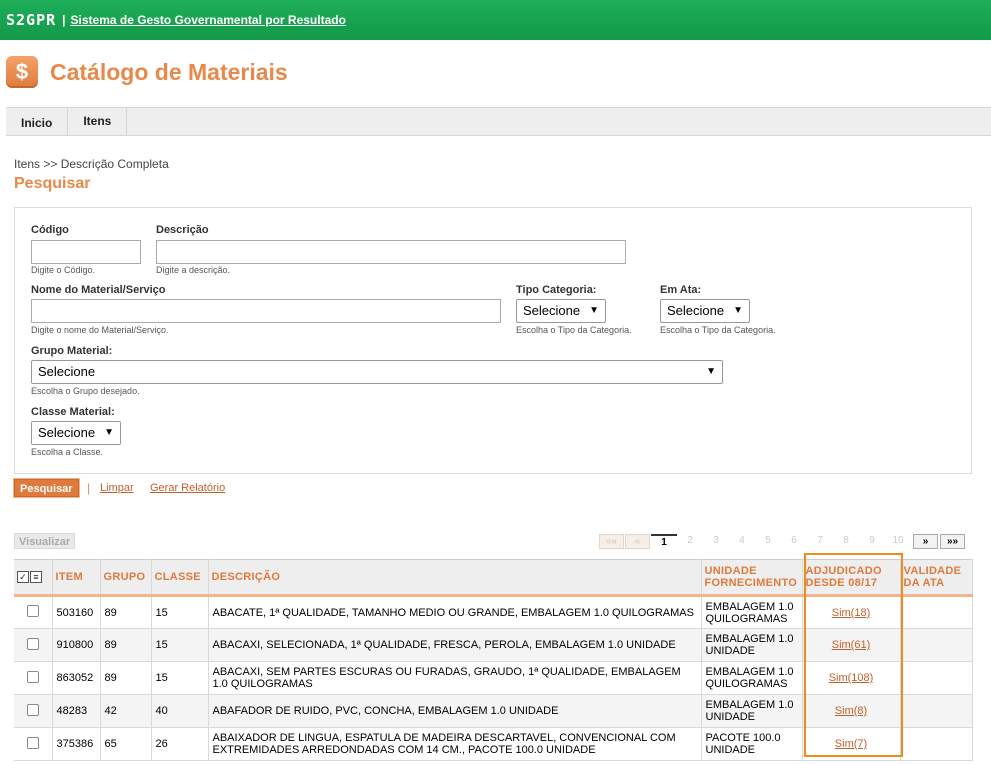 This screenshot has height=764, width=991. I want to click on cell-item: 375386, so click(76, 744).